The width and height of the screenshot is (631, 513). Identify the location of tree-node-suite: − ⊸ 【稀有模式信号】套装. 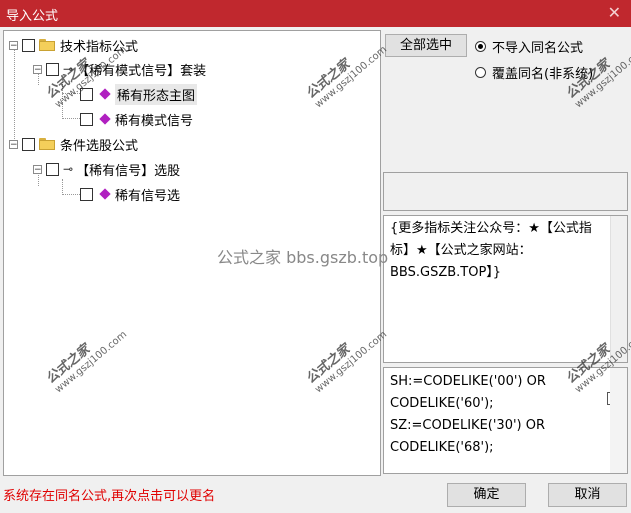
(119, 69).